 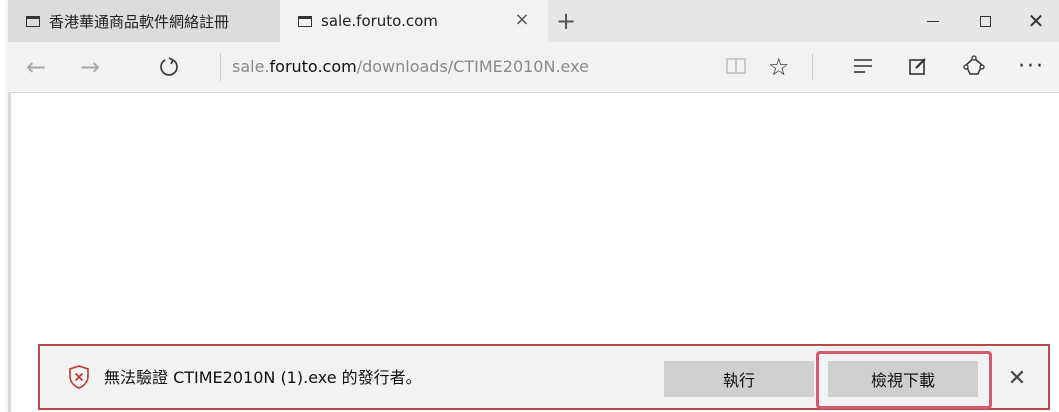 What do you see at coordinates (863, 66) in the screenshot?
I see `hub-icon` at bounding box center [863, 66].